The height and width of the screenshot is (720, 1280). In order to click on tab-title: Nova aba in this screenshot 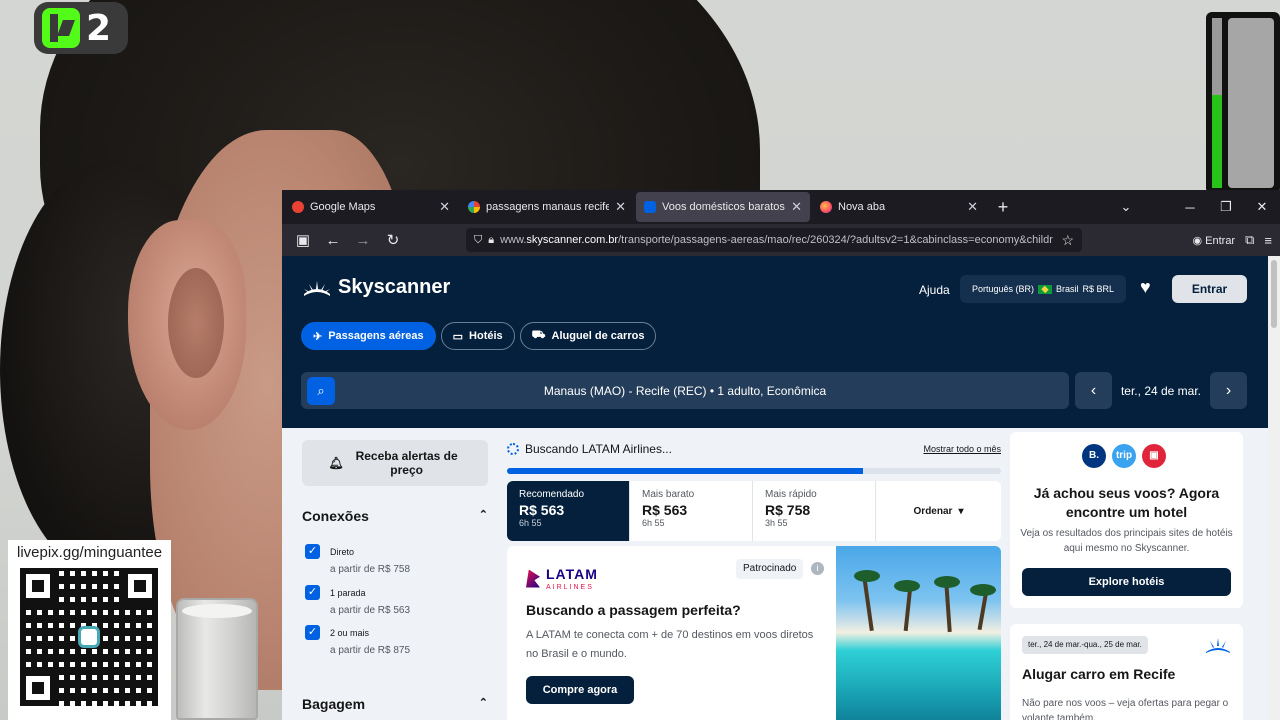, I will do `click(862, 207)`.